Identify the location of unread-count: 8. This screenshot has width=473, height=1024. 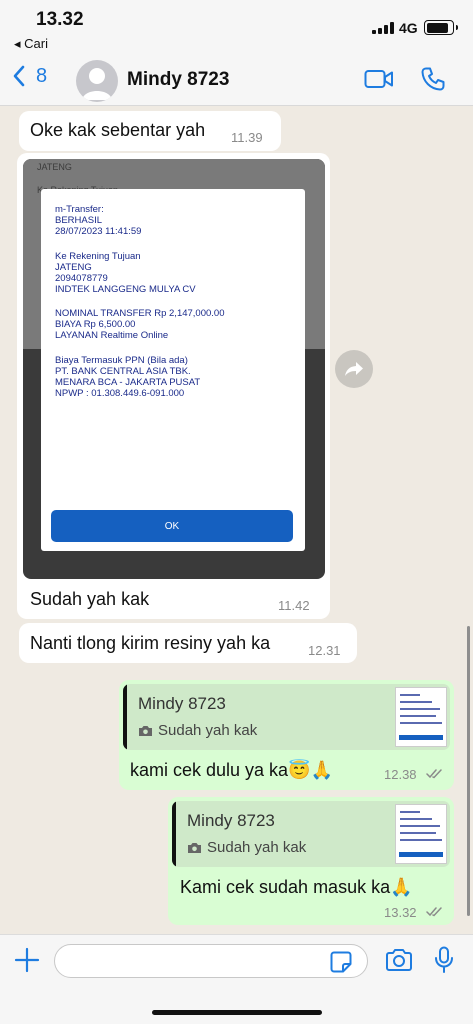
(42, 75).